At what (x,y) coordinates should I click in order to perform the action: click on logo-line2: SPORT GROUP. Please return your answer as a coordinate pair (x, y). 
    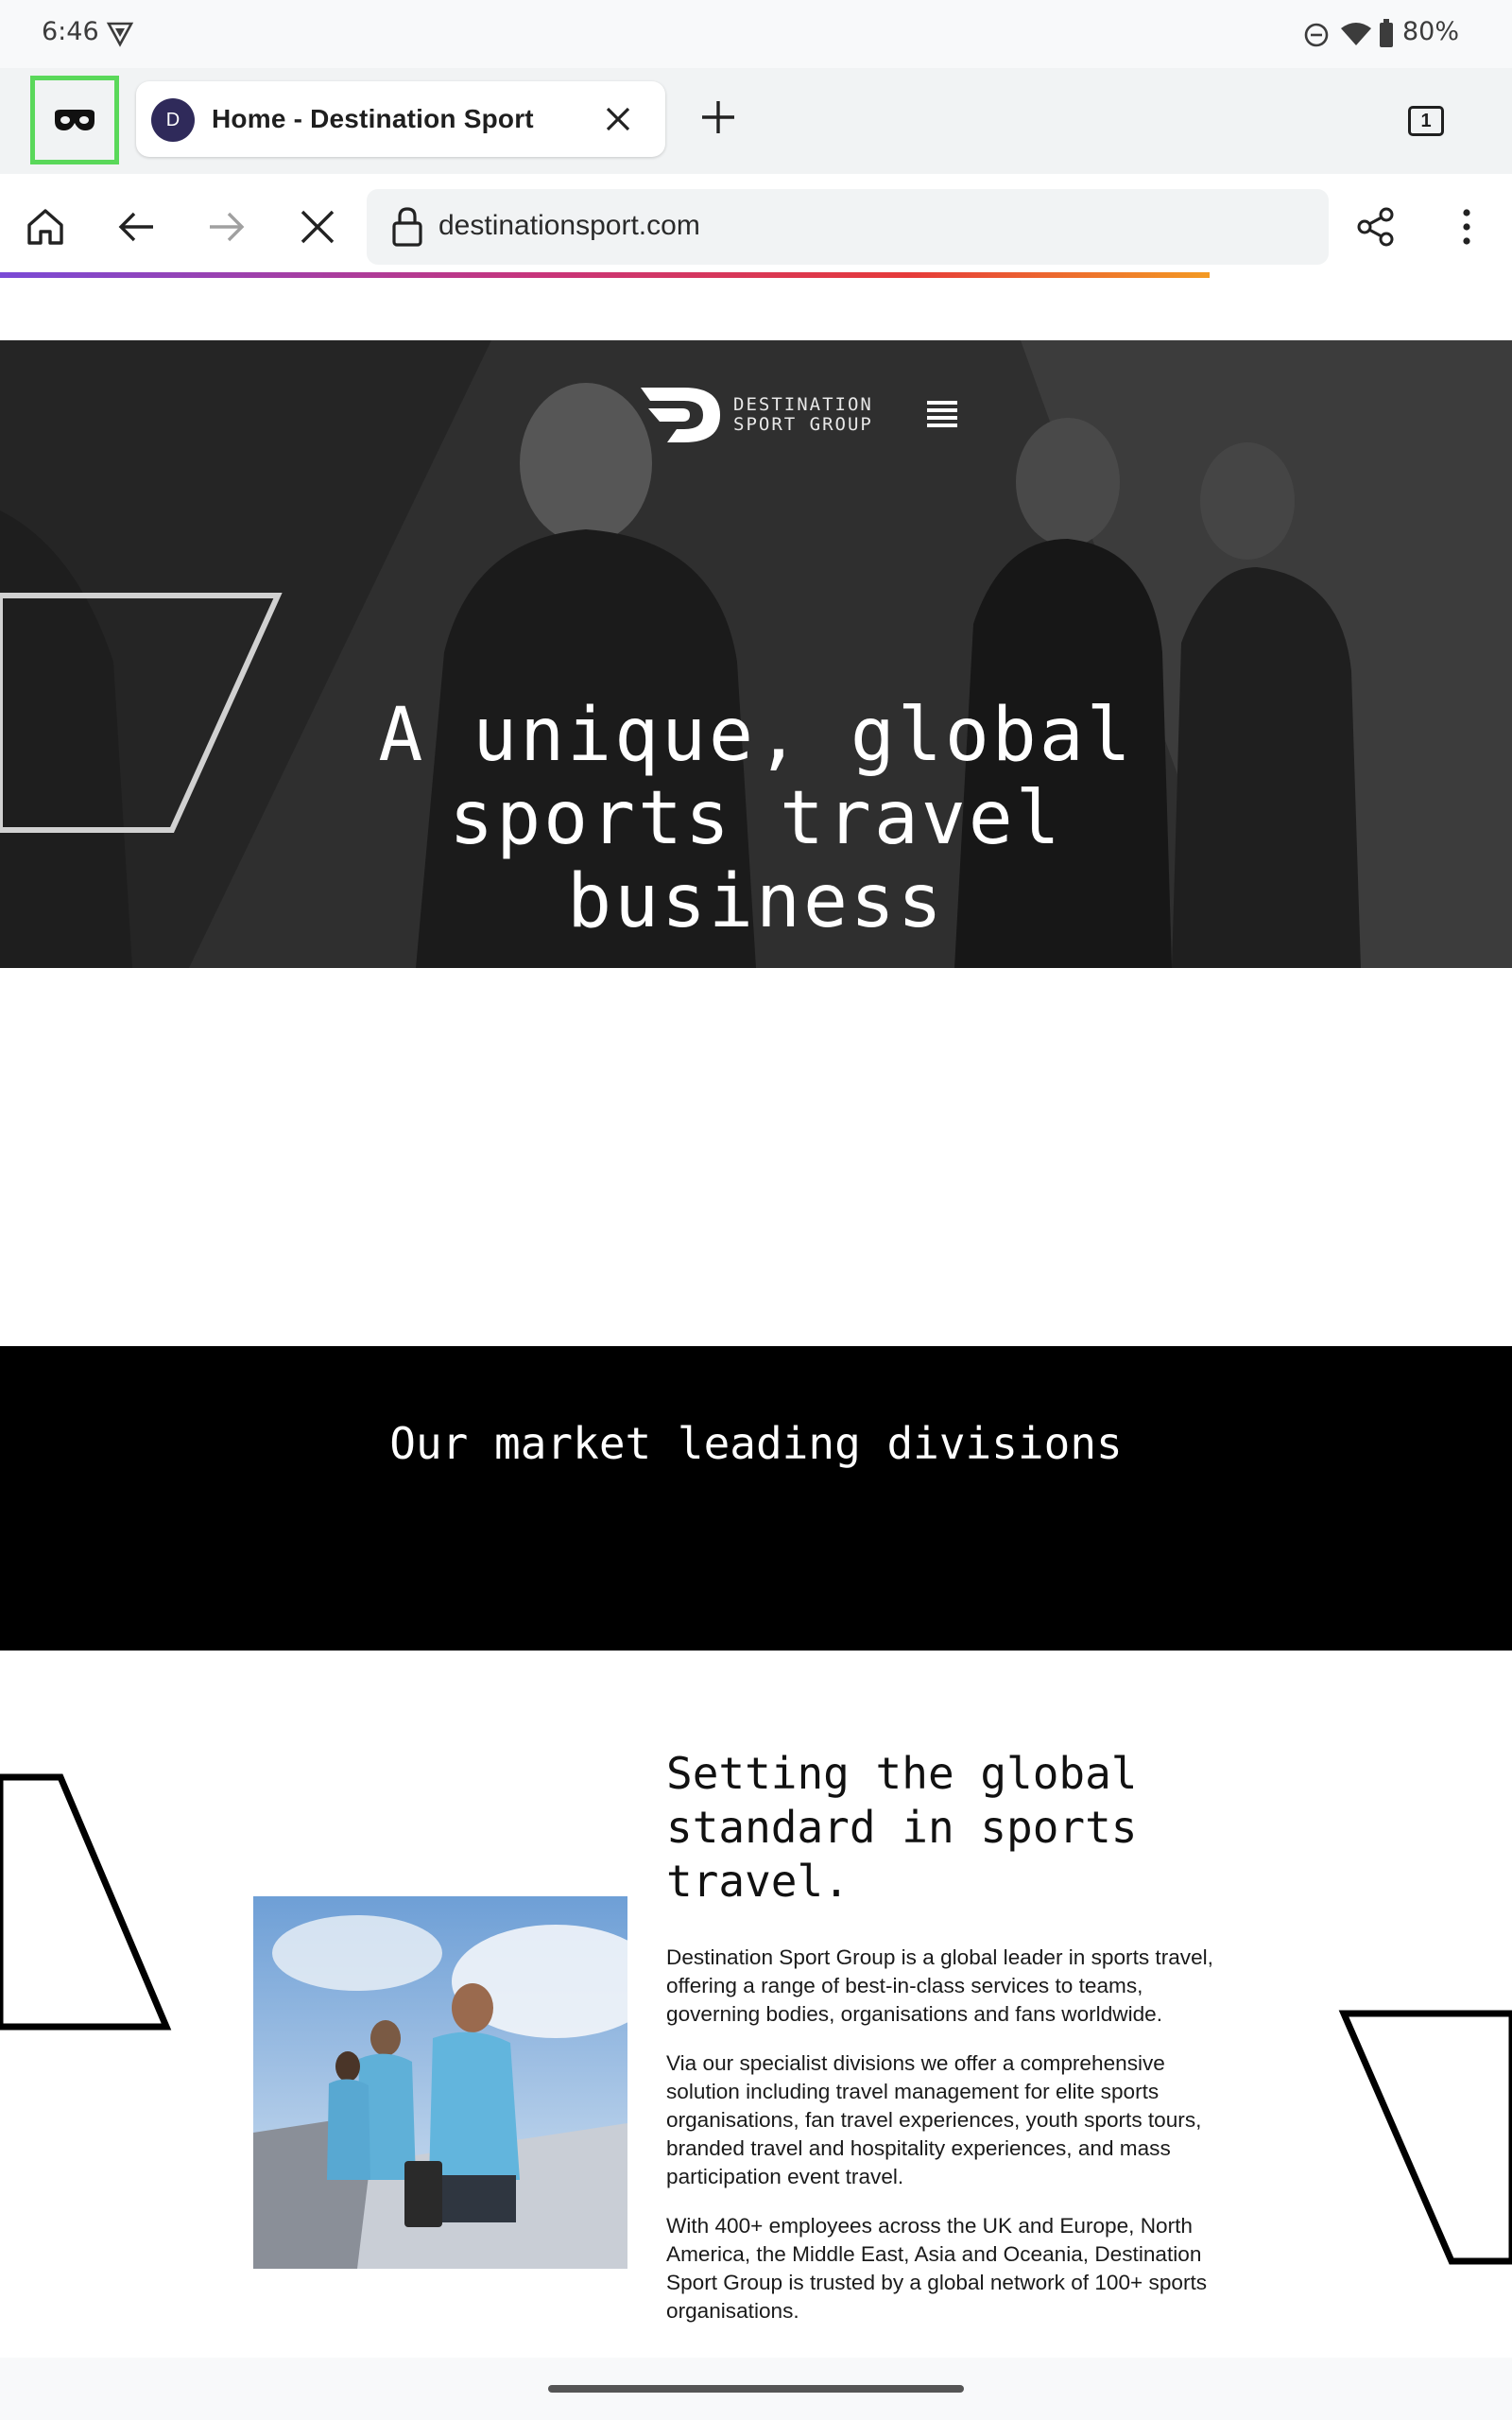
    Looking at the image, I should click on (803, 424).